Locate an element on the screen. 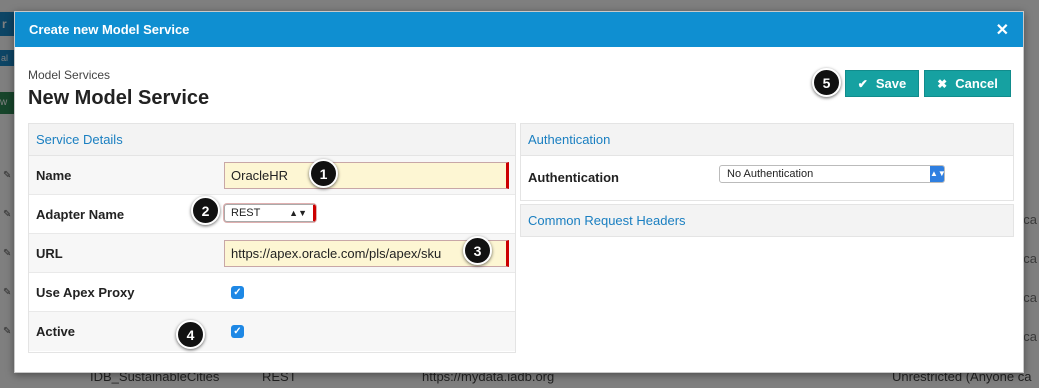  active-row: Active ✓ is located at coordinates (272, 331).